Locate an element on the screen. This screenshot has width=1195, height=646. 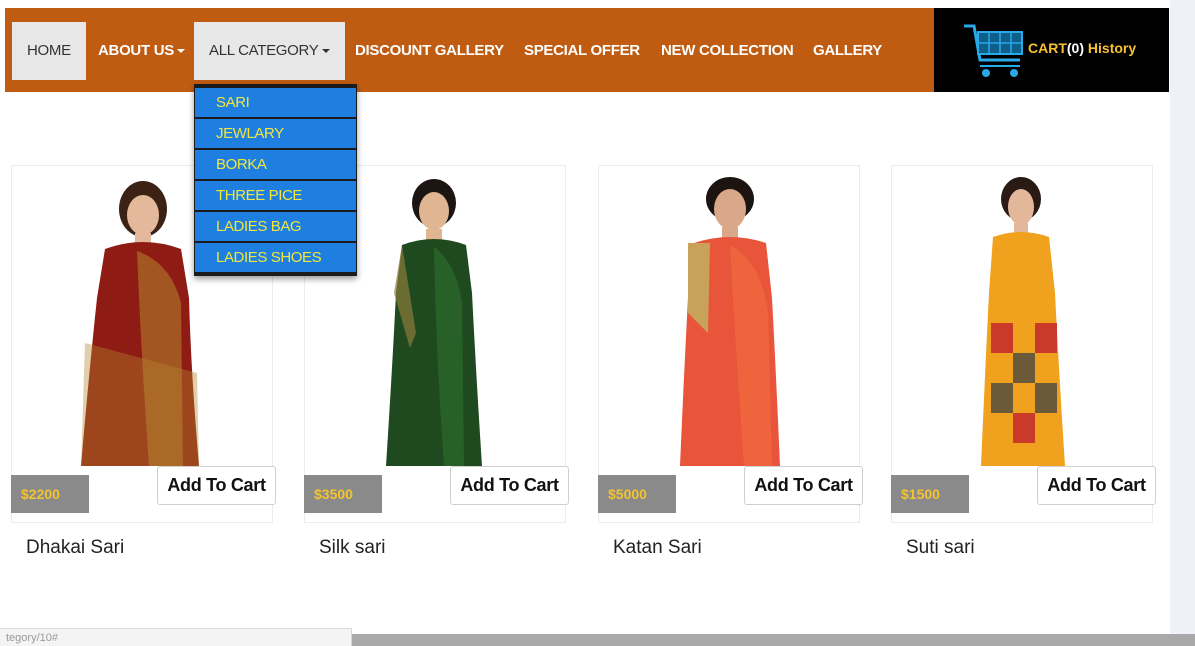
product-name: Suti sari is located at coordinates (940, 548).